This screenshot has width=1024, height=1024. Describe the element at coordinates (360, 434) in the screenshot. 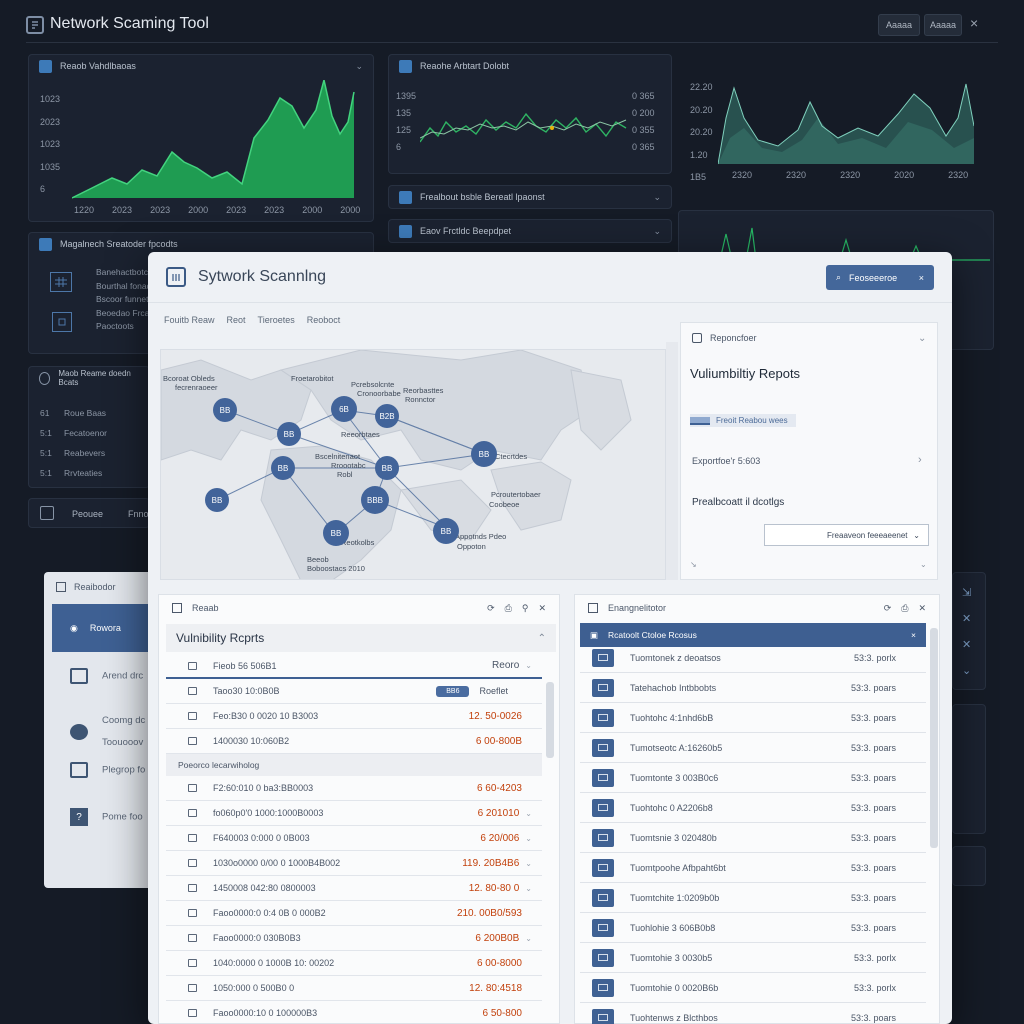

I see `map-label: Reeorbtaes` at that location.